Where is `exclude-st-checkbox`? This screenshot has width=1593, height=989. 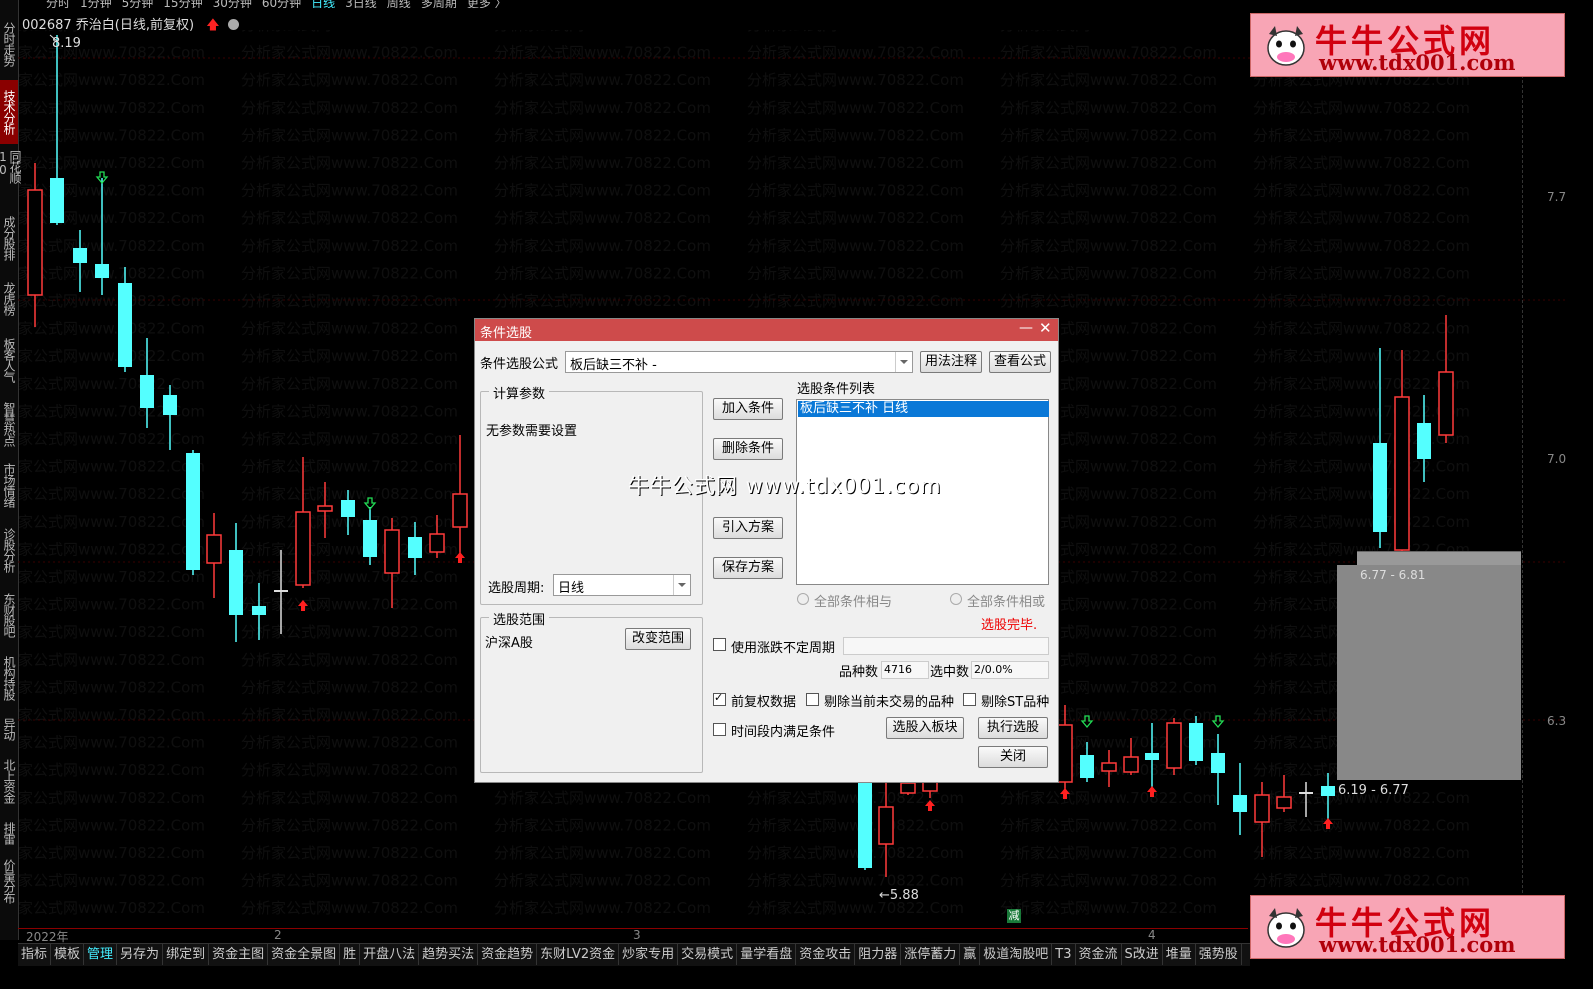 exclude-st-checkbox is located at coordinates (969, 699).